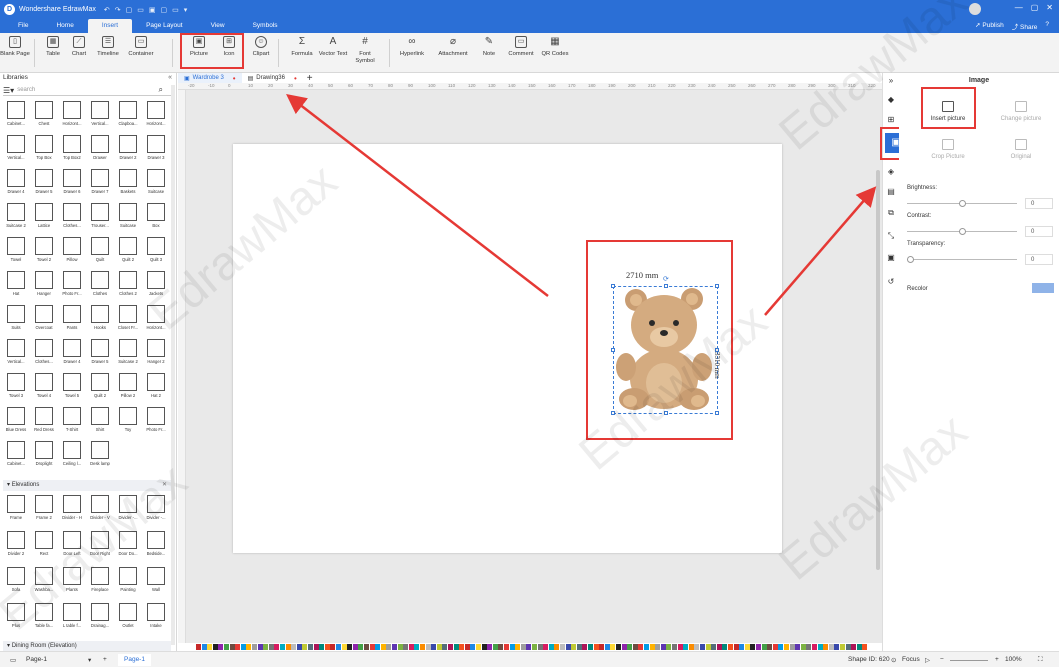  What do you see at coordinates (72, 181) in the screenshot?
I see `library-shape: Drawer 6` at bounding box center [72, 181].